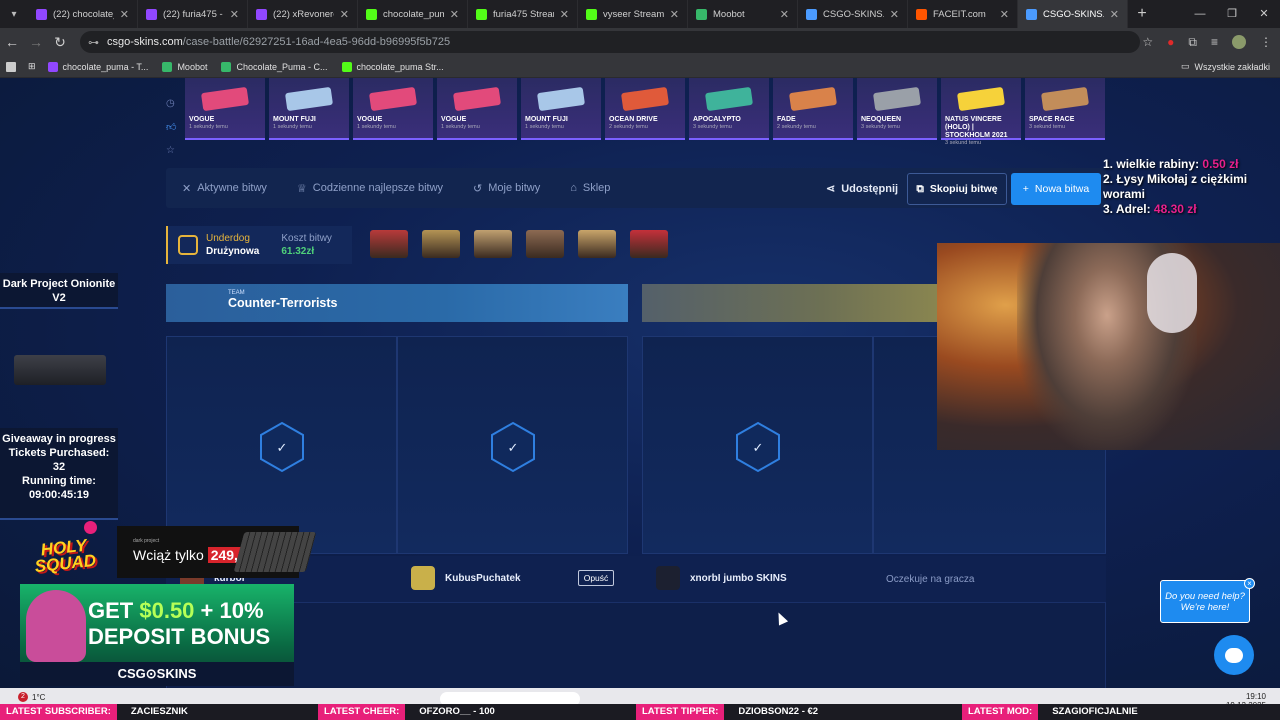  I want to click on nav-my-battles: ↺ Moje bitwy, so click(506, 188).